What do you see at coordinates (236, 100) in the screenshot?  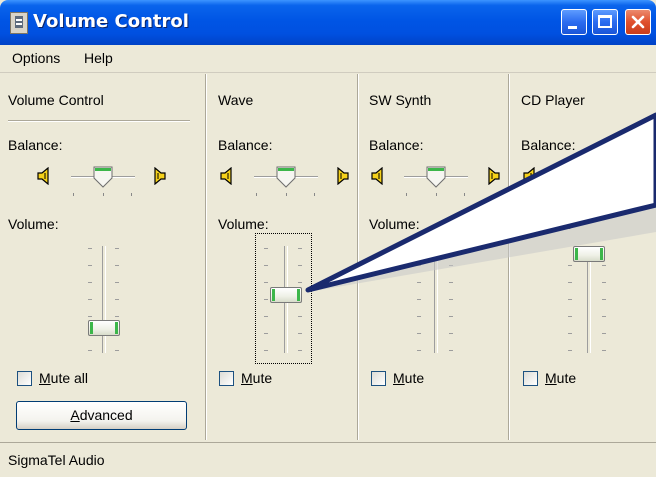 I see `column-name-wave: Wave` at bounding box center [236, 100].